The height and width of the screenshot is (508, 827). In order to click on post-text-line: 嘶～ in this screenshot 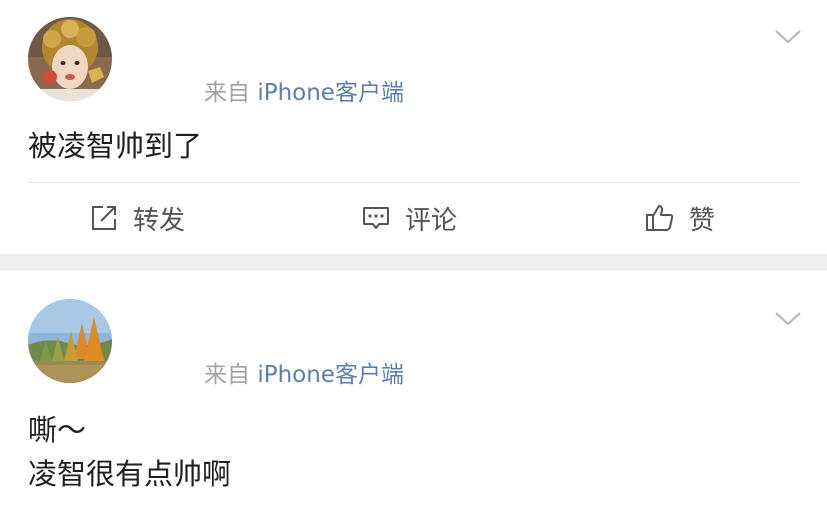, I will do `click(57, 430)`.